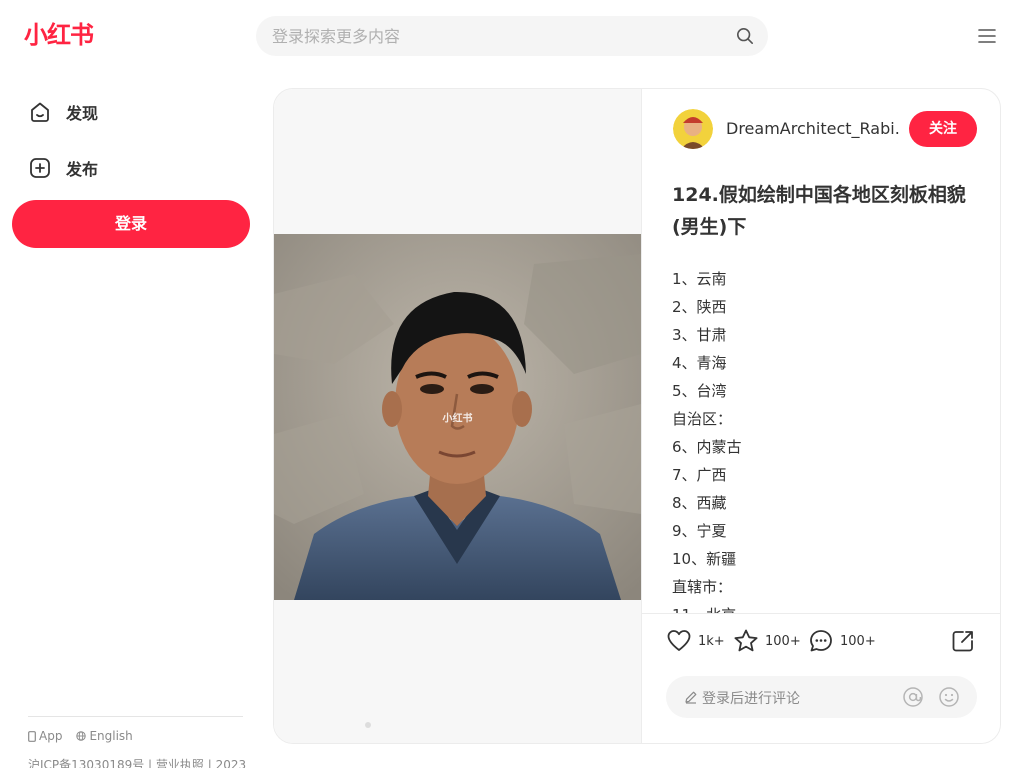 The height and width of the screenshot is (768, 1024). Describe the element at coordinates (858, 641) in the screenshot. I see `comment-count: 100+` at that location.